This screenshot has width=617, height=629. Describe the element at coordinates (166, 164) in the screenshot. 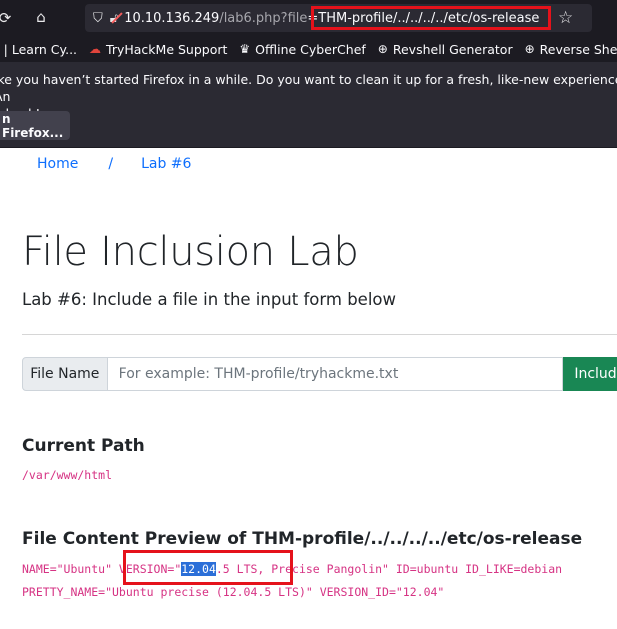

I see `breadcrumb-current-link: Lab #6` at that location.